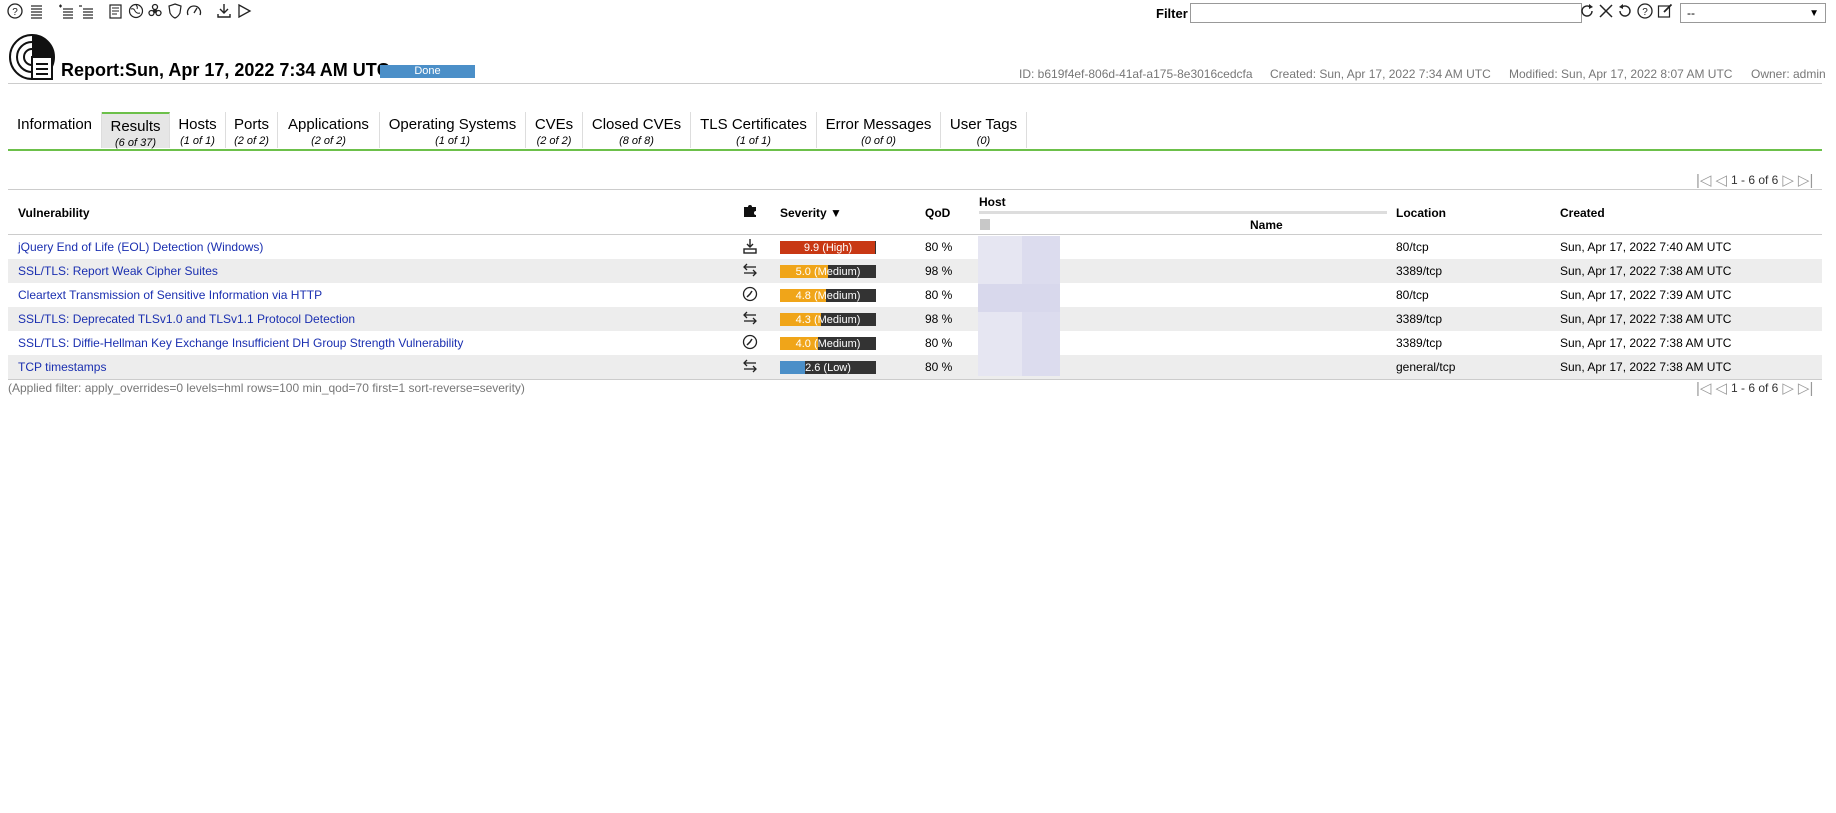 This screenshot has width=1836, height=813. What do you see at coordinates (36, 11) in the screenshot?
I see `list-icon` at bounding box center [36, 11].